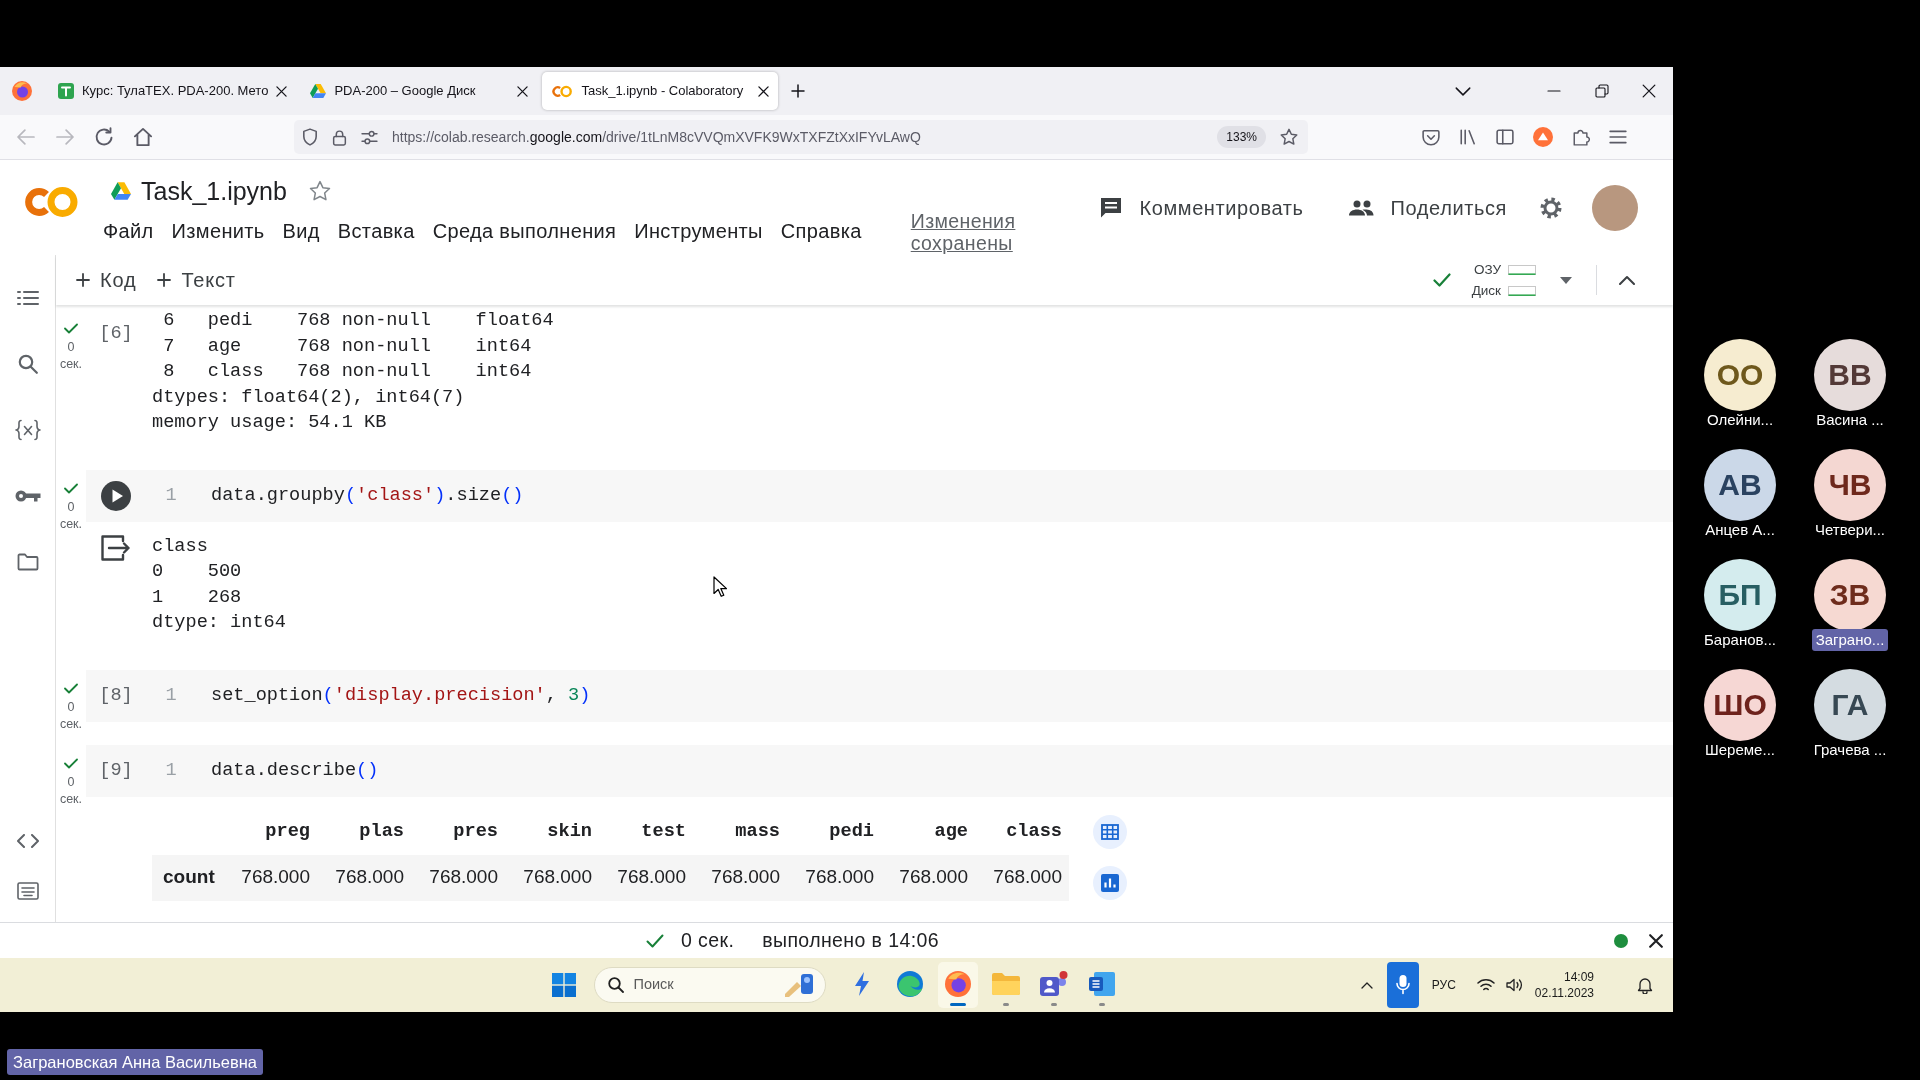 The height and width of the screenshot is (1080, 1920). What do you see at coordinates (143, 137) in the screenshot?
I see `home-icon` at bounding box center [143, 137].